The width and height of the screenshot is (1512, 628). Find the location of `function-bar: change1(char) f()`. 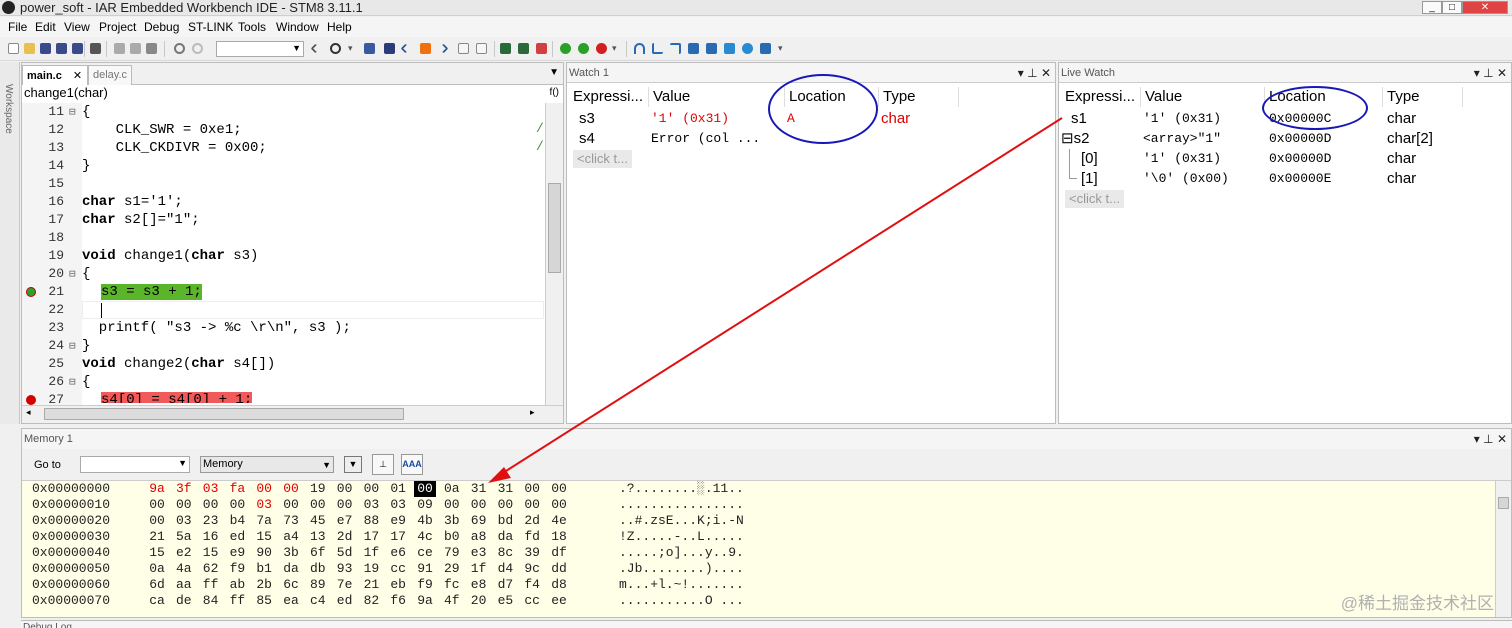

function-bar: change1(char) f() is located at coordinates (292, 93).